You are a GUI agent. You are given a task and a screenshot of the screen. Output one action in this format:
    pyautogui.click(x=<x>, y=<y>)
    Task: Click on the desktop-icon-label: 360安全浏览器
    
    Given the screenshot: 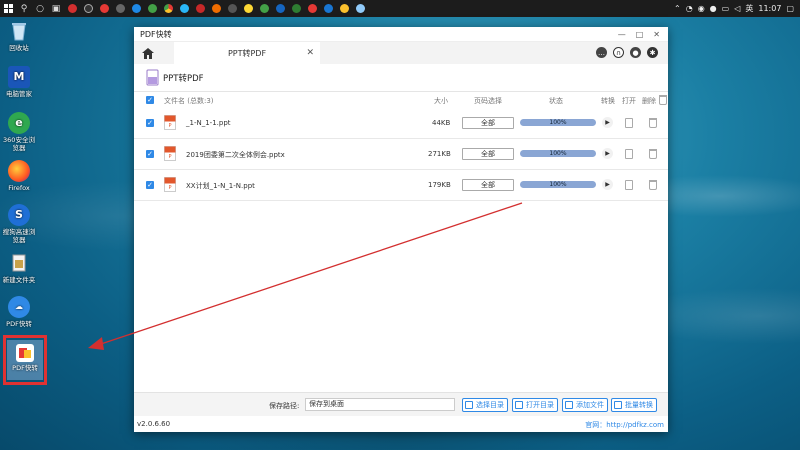 What is the action you would take?
    pyautogui.click(x=19, y=144)
    